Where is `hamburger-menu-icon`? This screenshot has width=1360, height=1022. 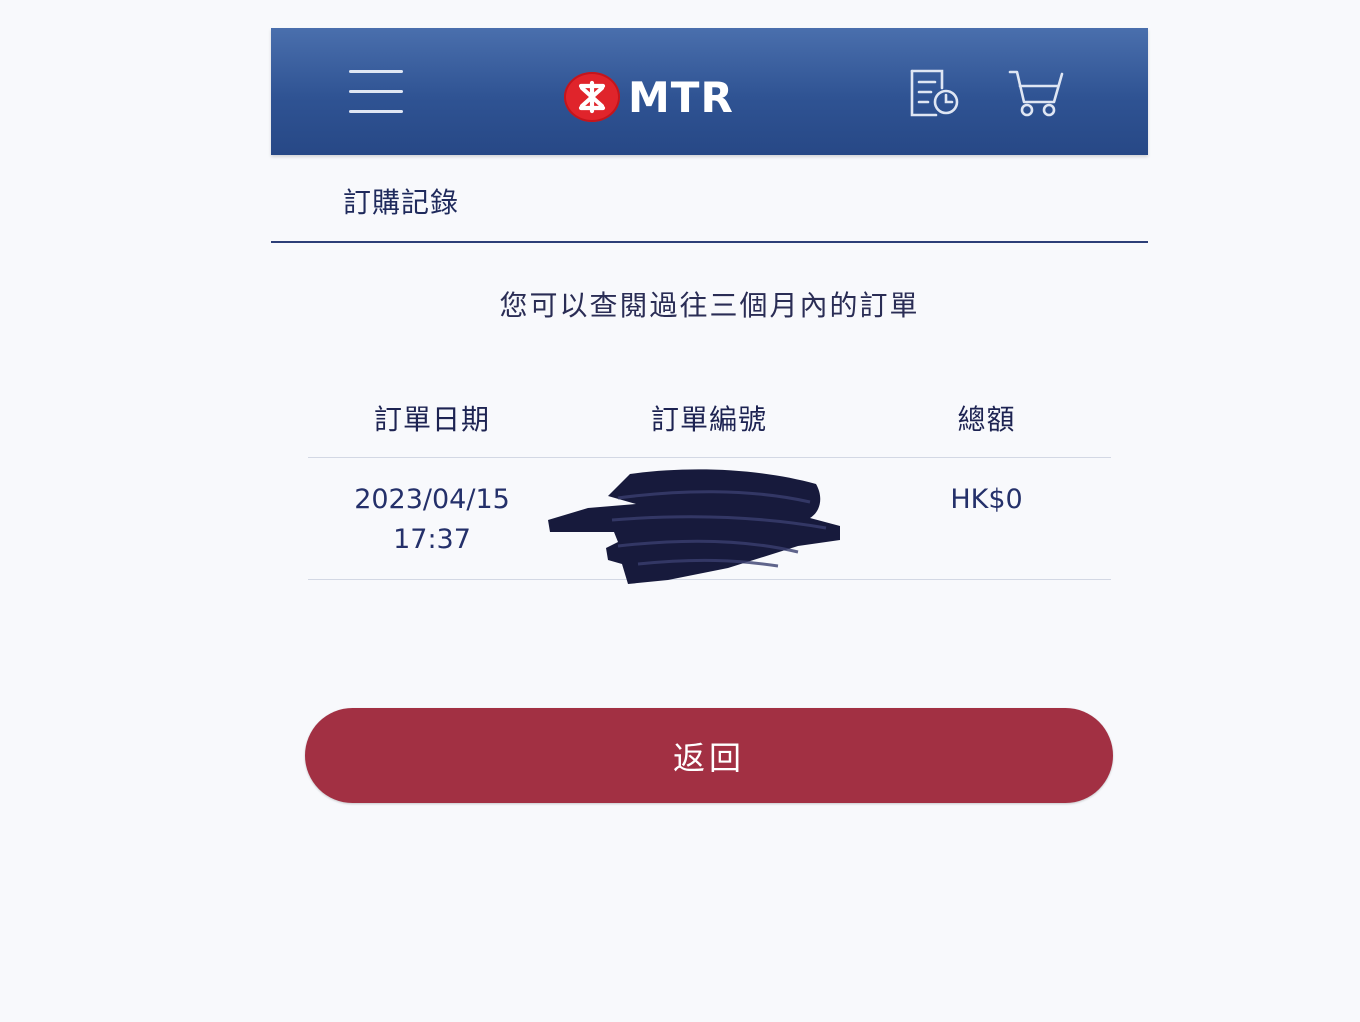 hamburger-menu-icon is located at coordinates (377, 92).